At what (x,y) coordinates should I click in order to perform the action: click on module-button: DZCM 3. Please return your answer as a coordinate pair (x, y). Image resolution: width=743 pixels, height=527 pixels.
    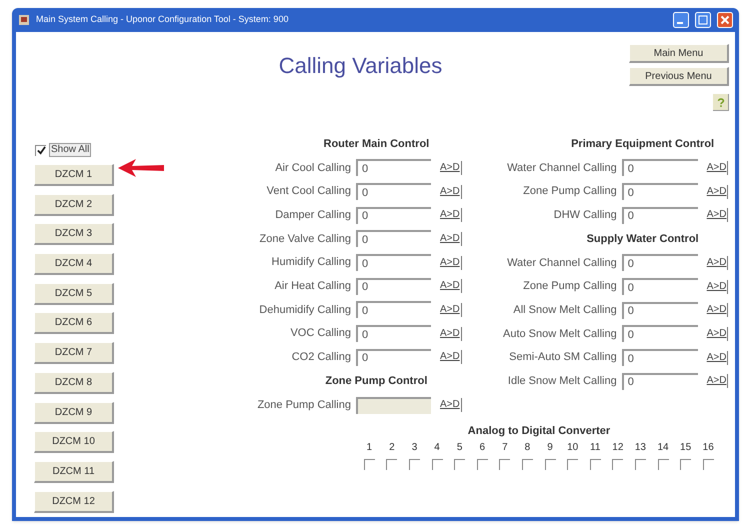
    Looking at the image, I should click on (74, 234).